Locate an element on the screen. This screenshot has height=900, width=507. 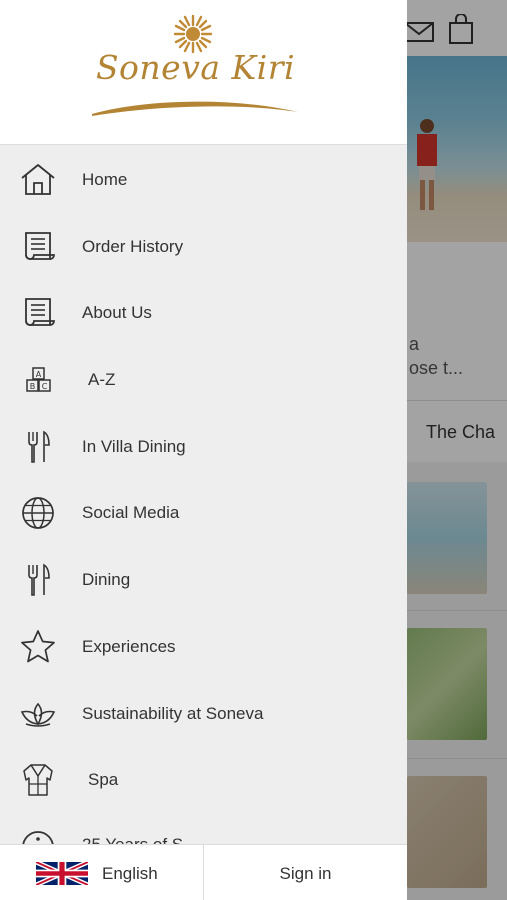
logo-swoosh is located at coordinates (195, 108).